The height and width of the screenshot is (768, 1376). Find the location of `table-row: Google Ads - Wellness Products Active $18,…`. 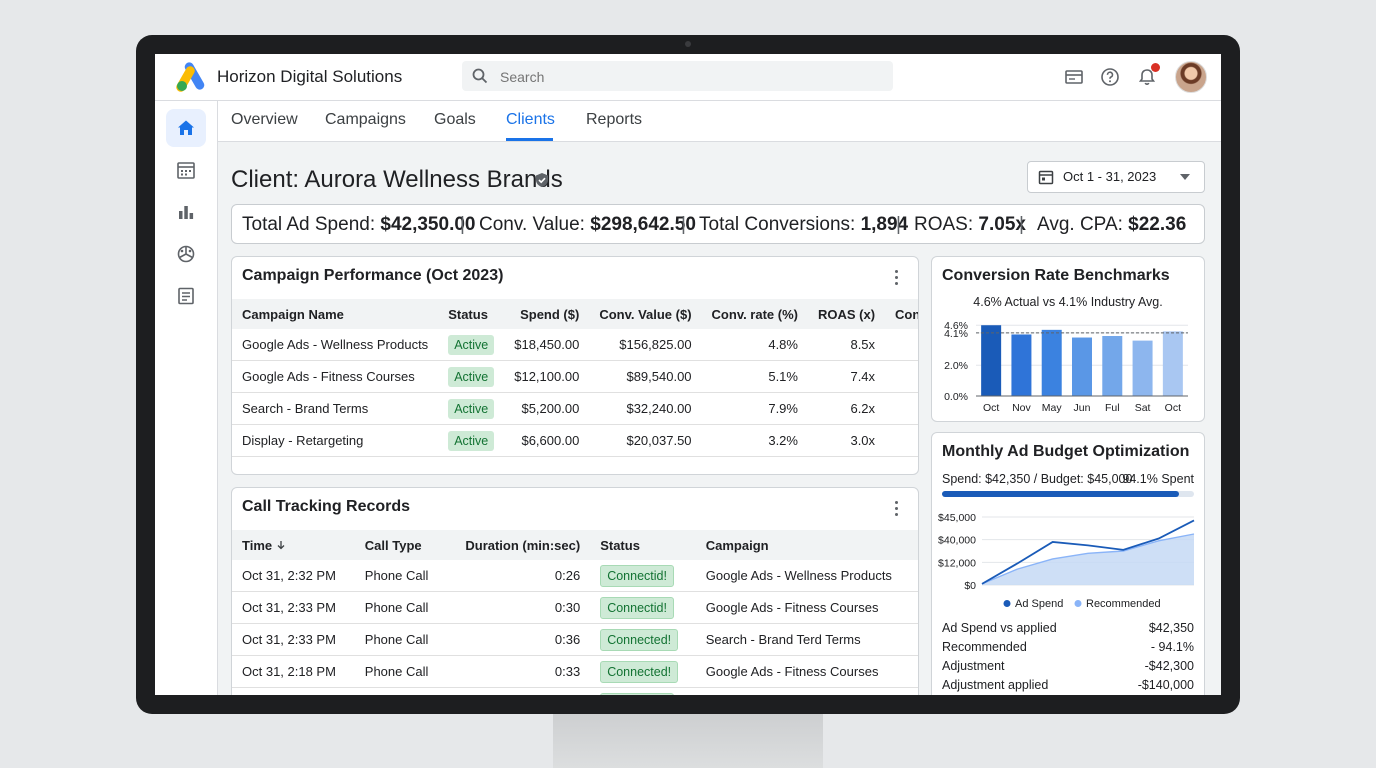

table-row: Google Ads - Wellness Products Active $18,… is located at coordinates (575, 345).